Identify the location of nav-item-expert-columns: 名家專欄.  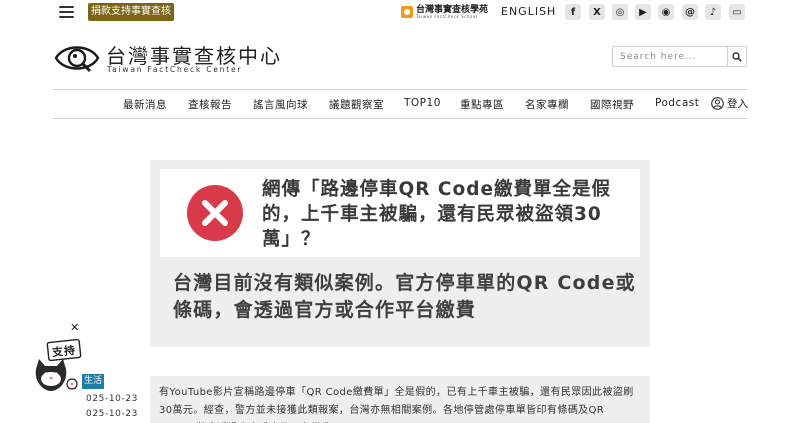
(547, 104).